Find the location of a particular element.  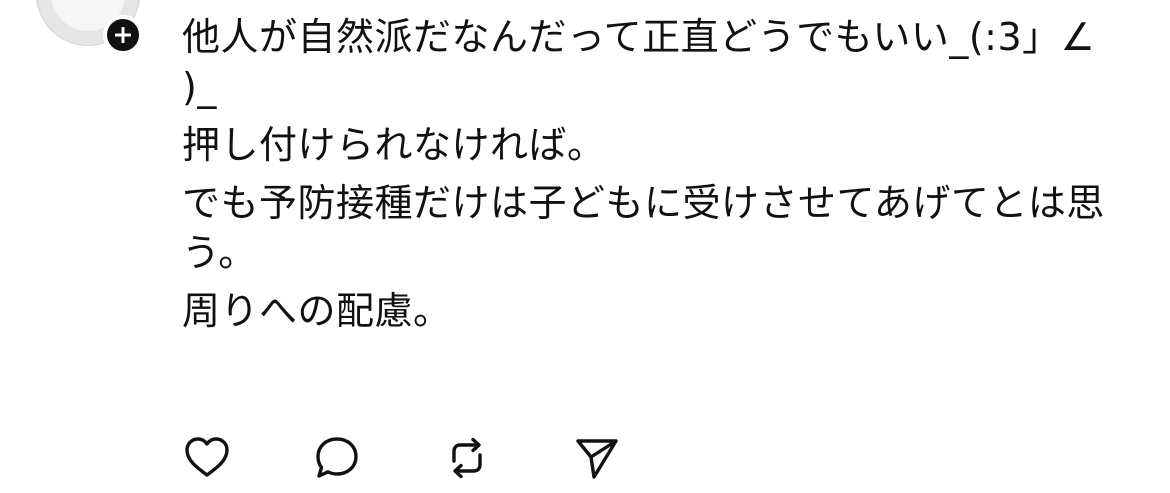

follow-button is located at coordinates (123, 35).